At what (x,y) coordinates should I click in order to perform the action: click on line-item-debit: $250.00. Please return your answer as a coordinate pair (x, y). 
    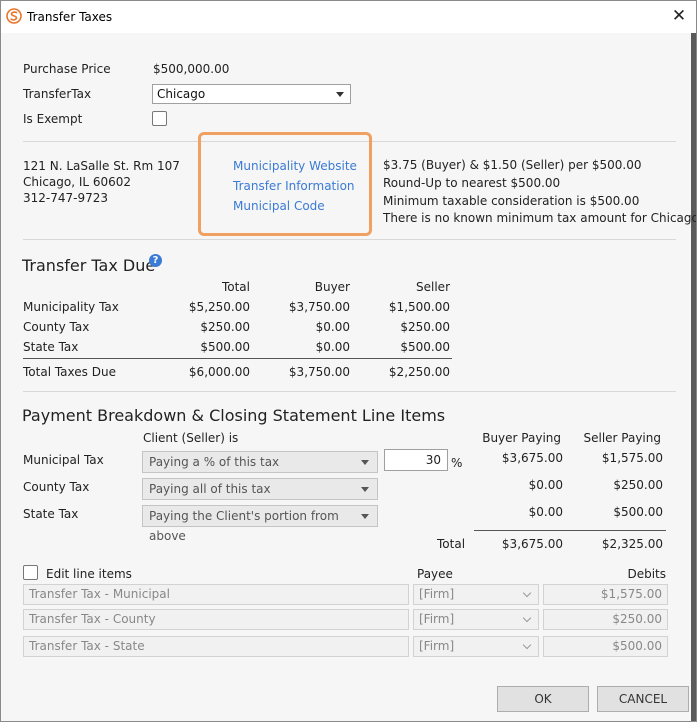
    Looking at the image, I should click on (605, 619).